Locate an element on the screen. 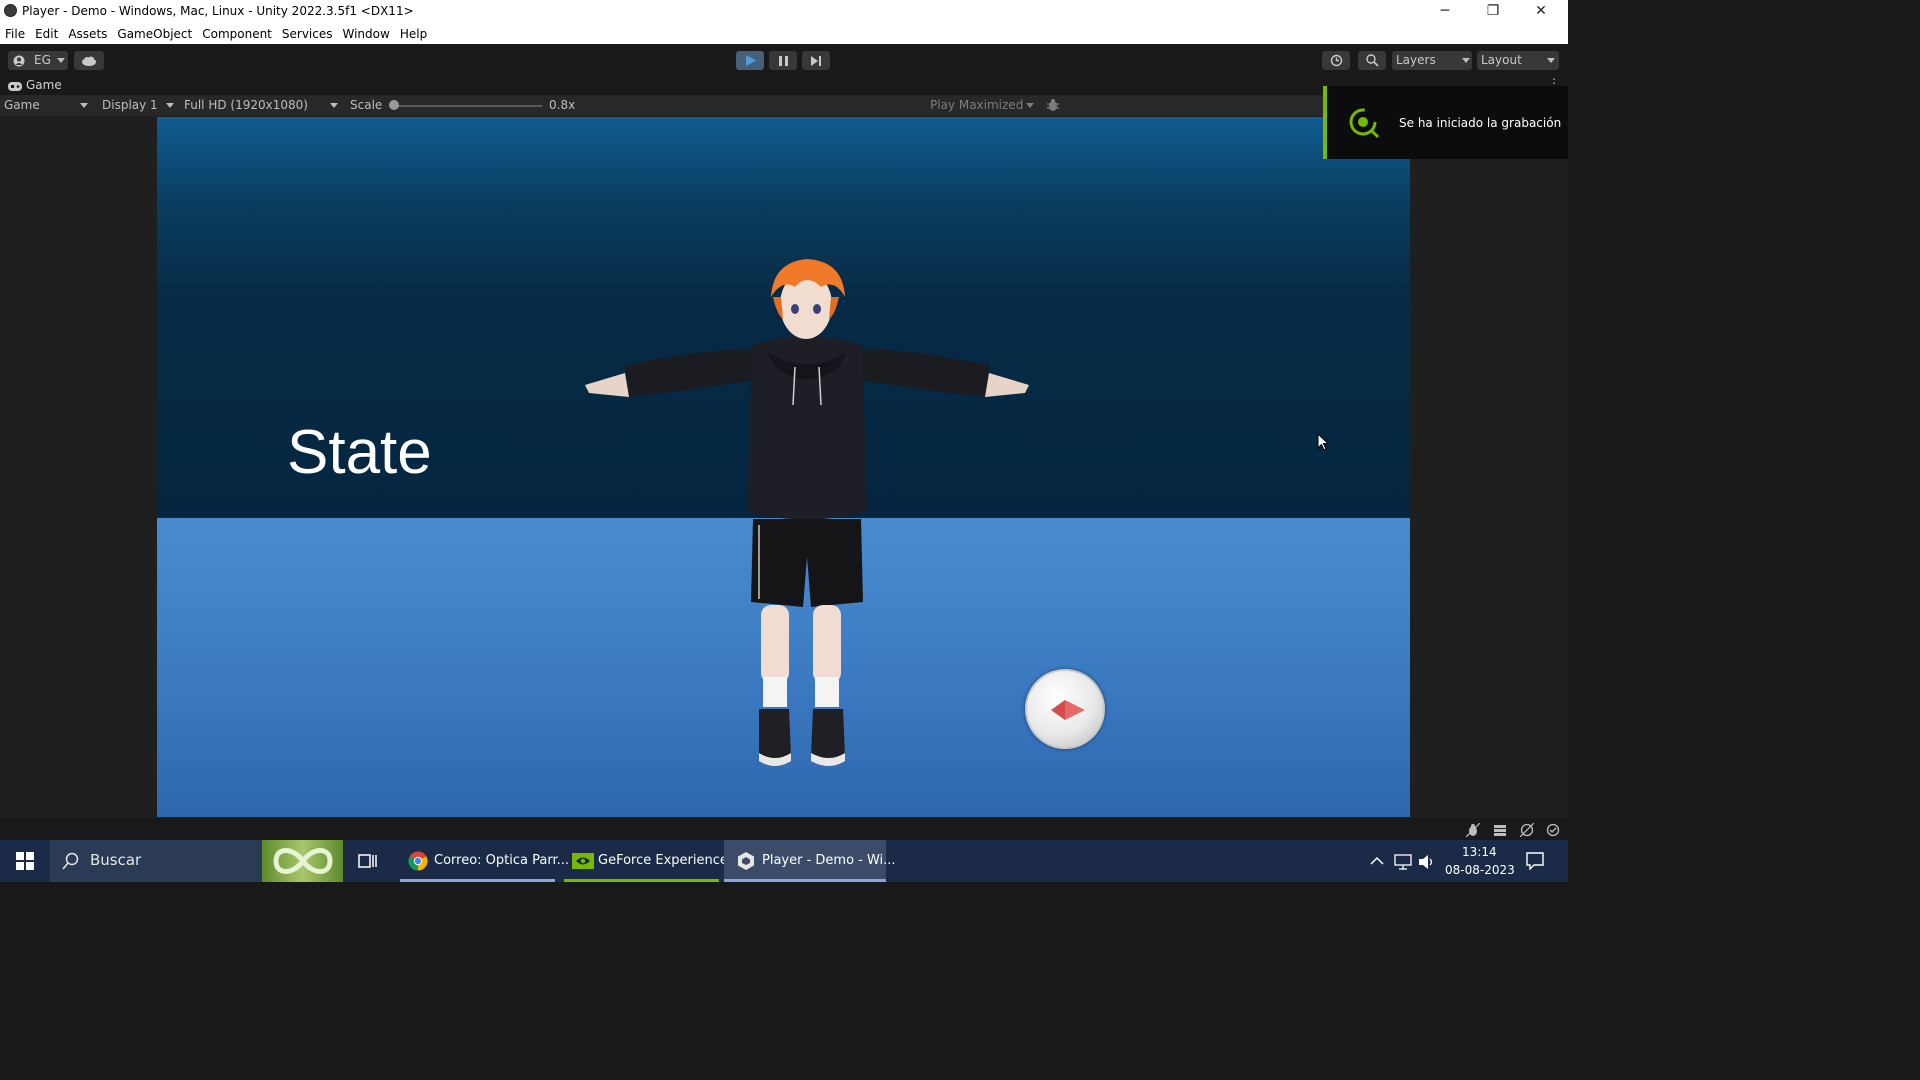  play-button is located at coordinates (750, 60).